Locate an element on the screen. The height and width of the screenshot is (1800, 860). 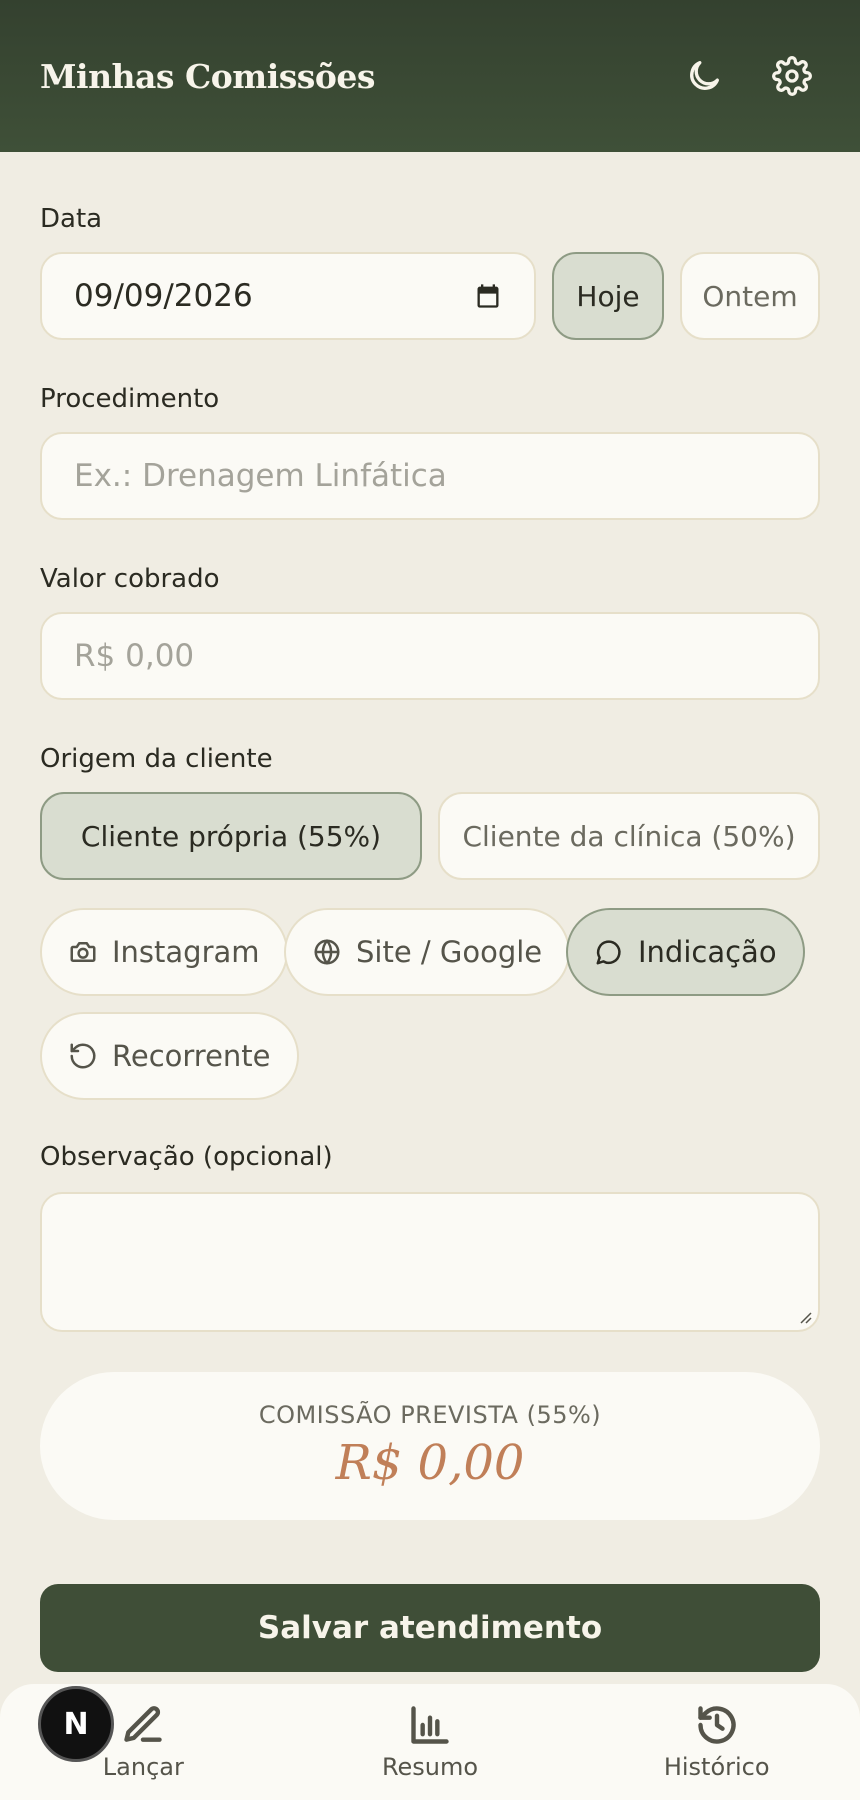
source-chip-site-google: Site / Google is located at coordinates (427, 952).